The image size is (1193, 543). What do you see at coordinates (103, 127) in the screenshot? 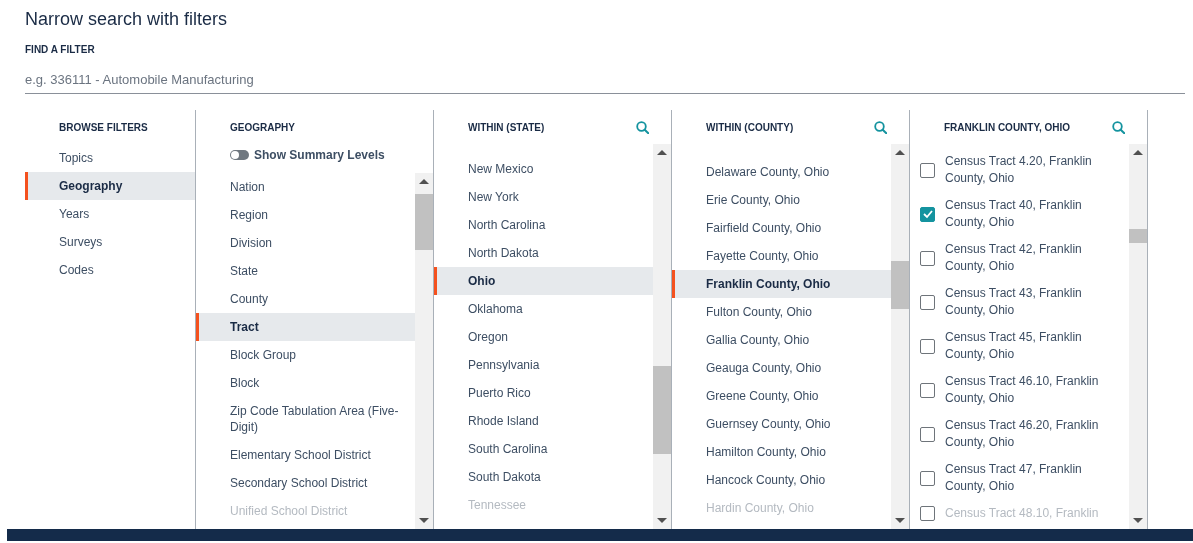
I see `column-heading: BROWSE FILTERS` at bounding box center [103, 127].